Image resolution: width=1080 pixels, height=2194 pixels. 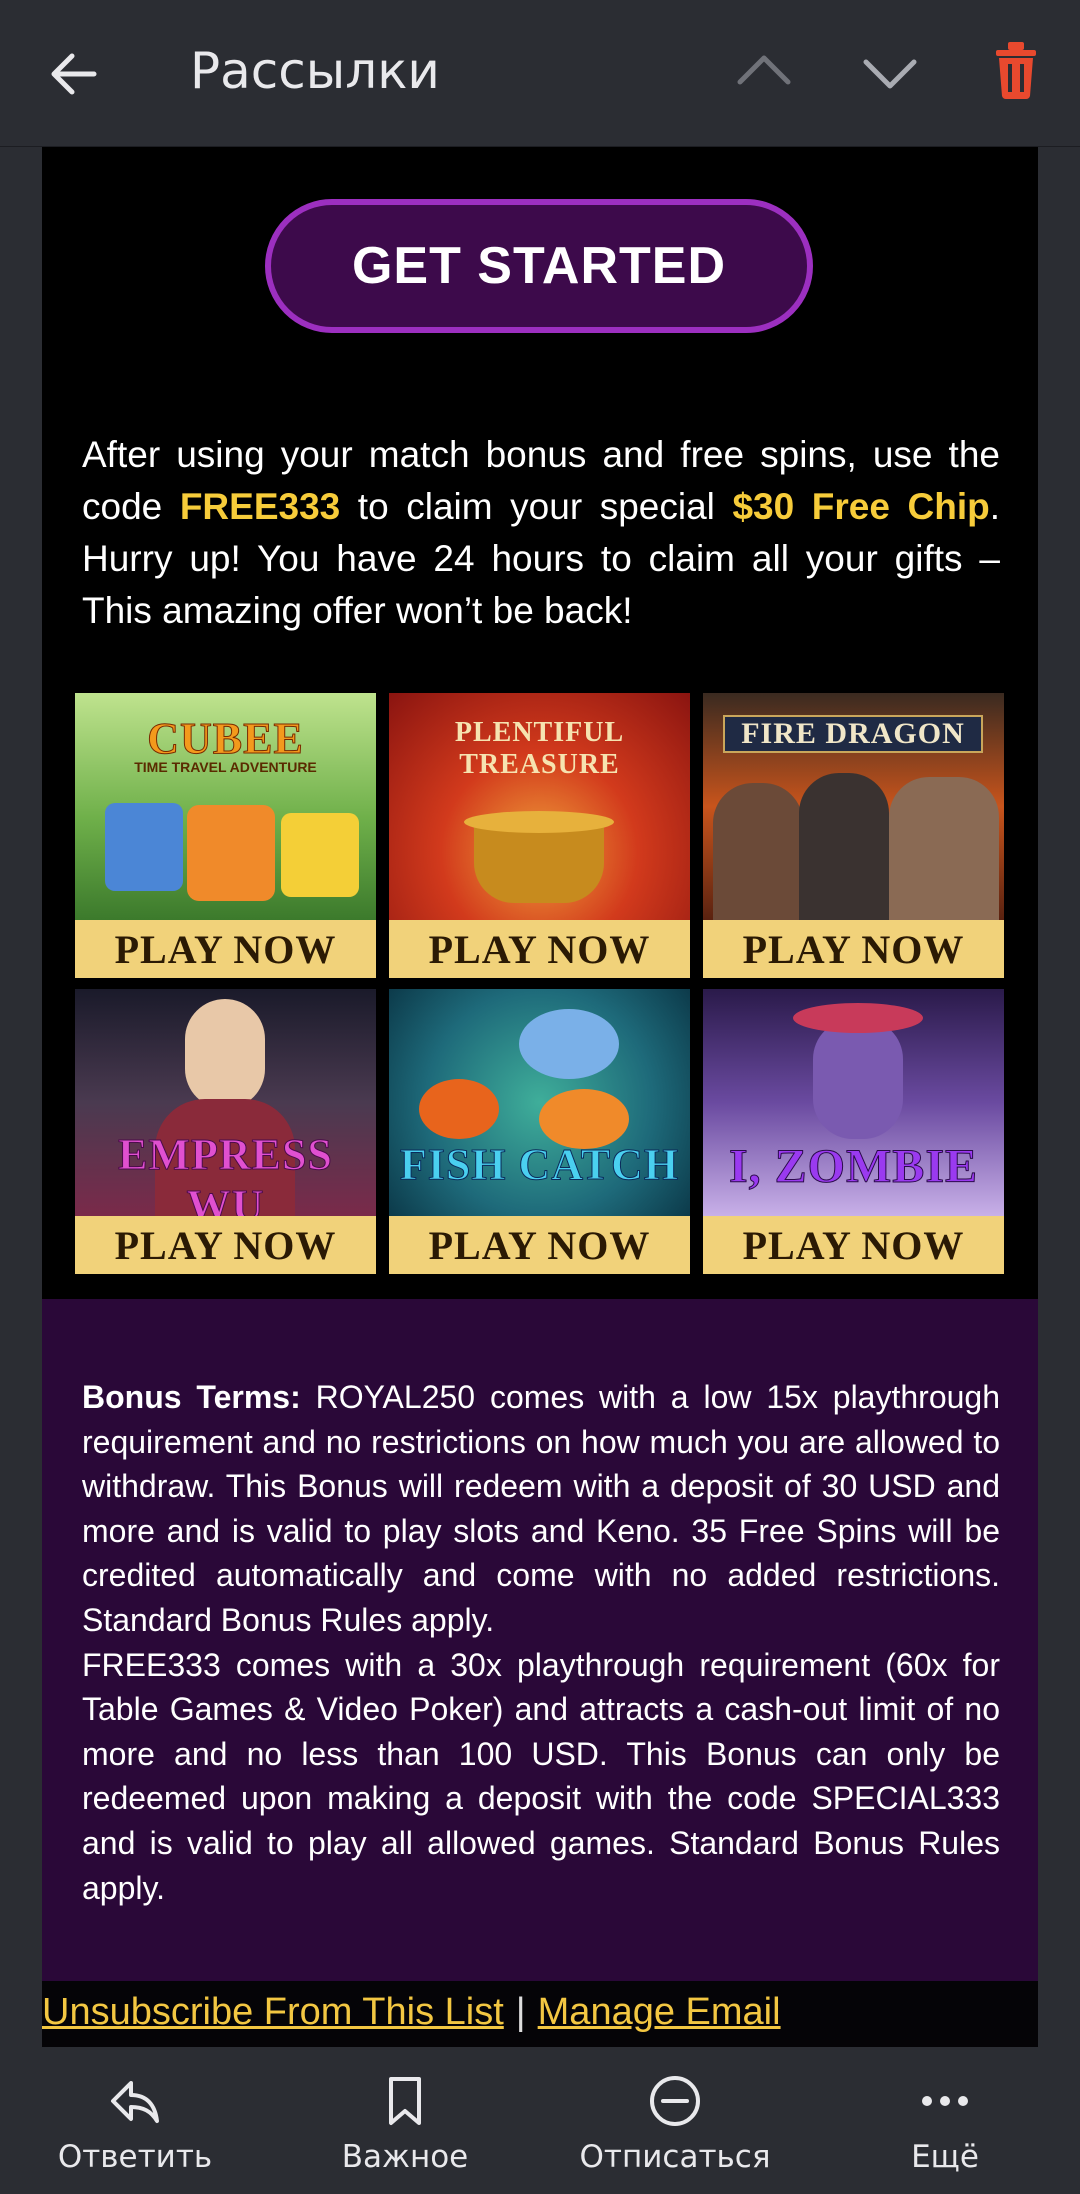 I want to click on game-art: FISH CATCH, so click(x=539, y=1102).